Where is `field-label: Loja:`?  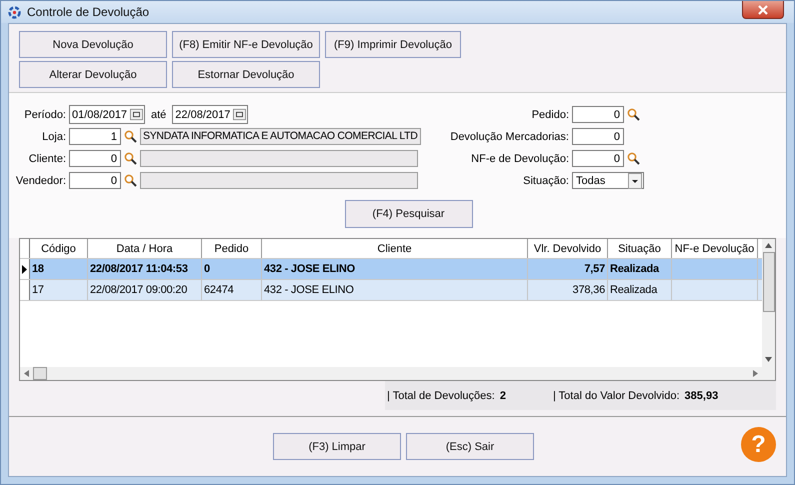
field-label: Loja: is located at coordinates (53, 136).